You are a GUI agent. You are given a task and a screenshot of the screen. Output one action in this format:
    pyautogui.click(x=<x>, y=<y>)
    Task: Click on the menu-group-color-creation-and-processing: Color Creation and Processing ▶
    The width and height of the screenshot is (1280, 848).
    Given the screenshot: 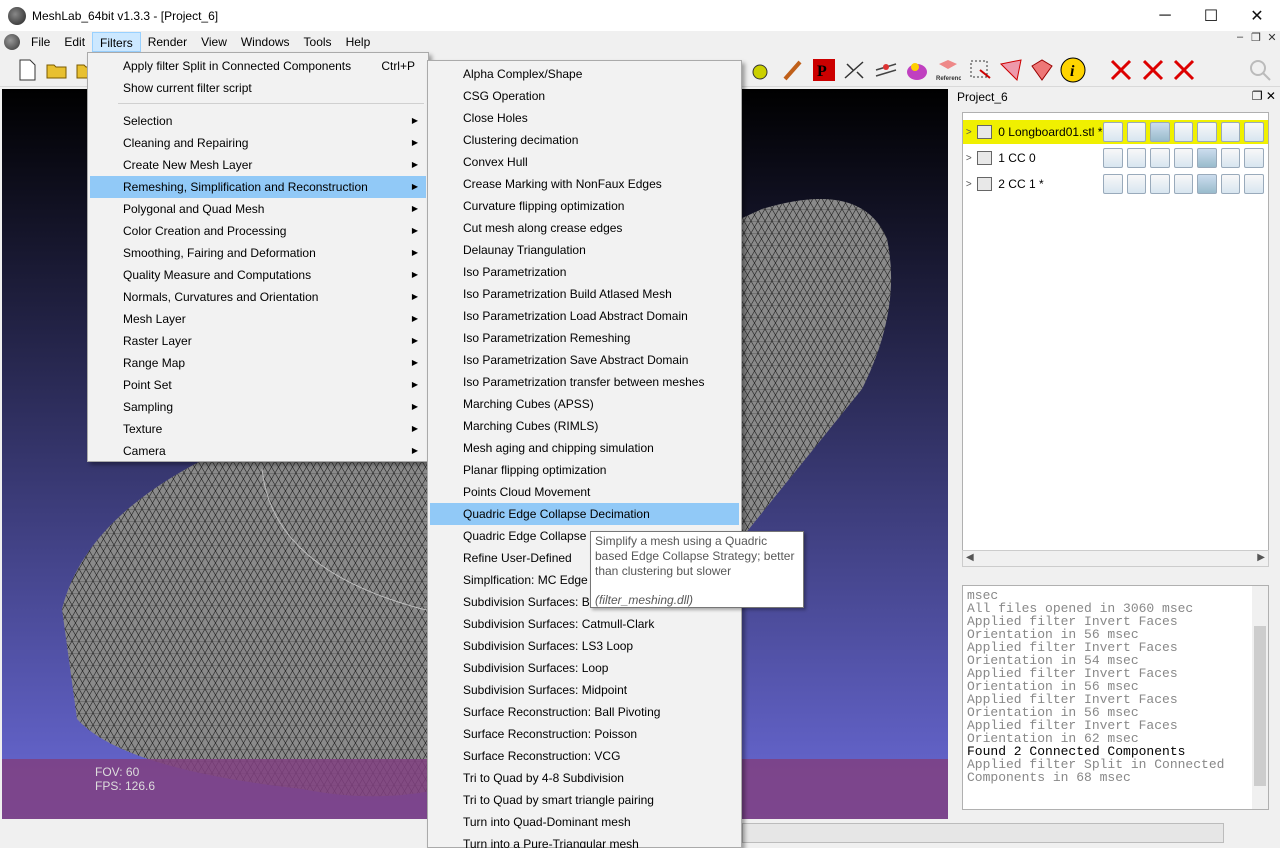 What is the action you would take?
    pyautogui.click(x=258, y=231)
    